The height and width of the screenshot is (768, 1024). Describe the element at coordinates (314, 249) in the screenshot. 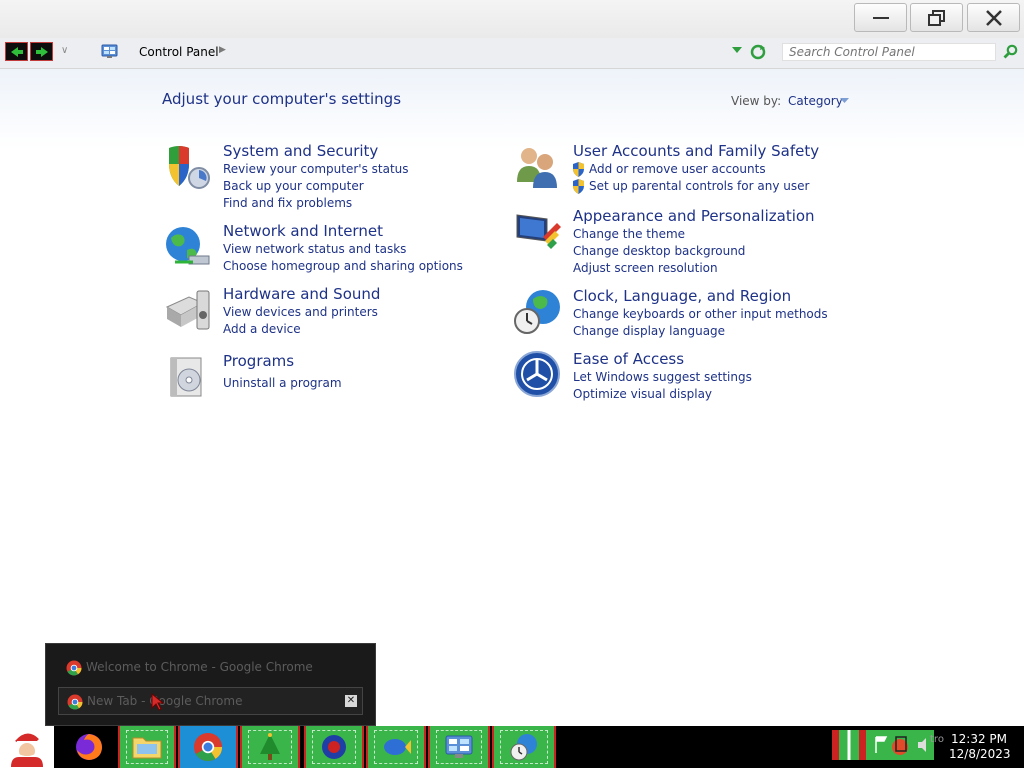

I see `link-network-status: View network status and tasks` at that location.